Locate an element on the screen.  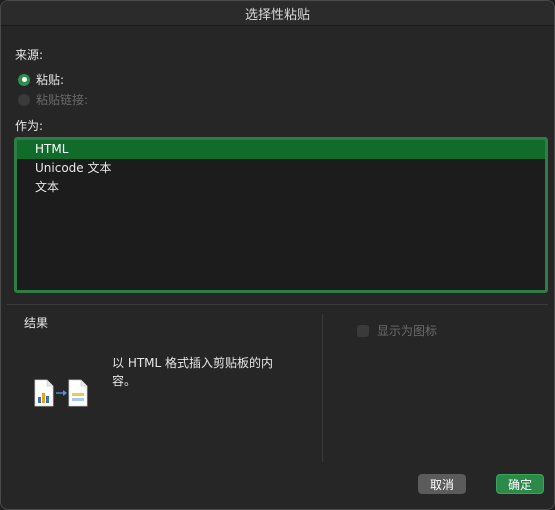
as-label: 作为: is located at coordinates (29, 126).